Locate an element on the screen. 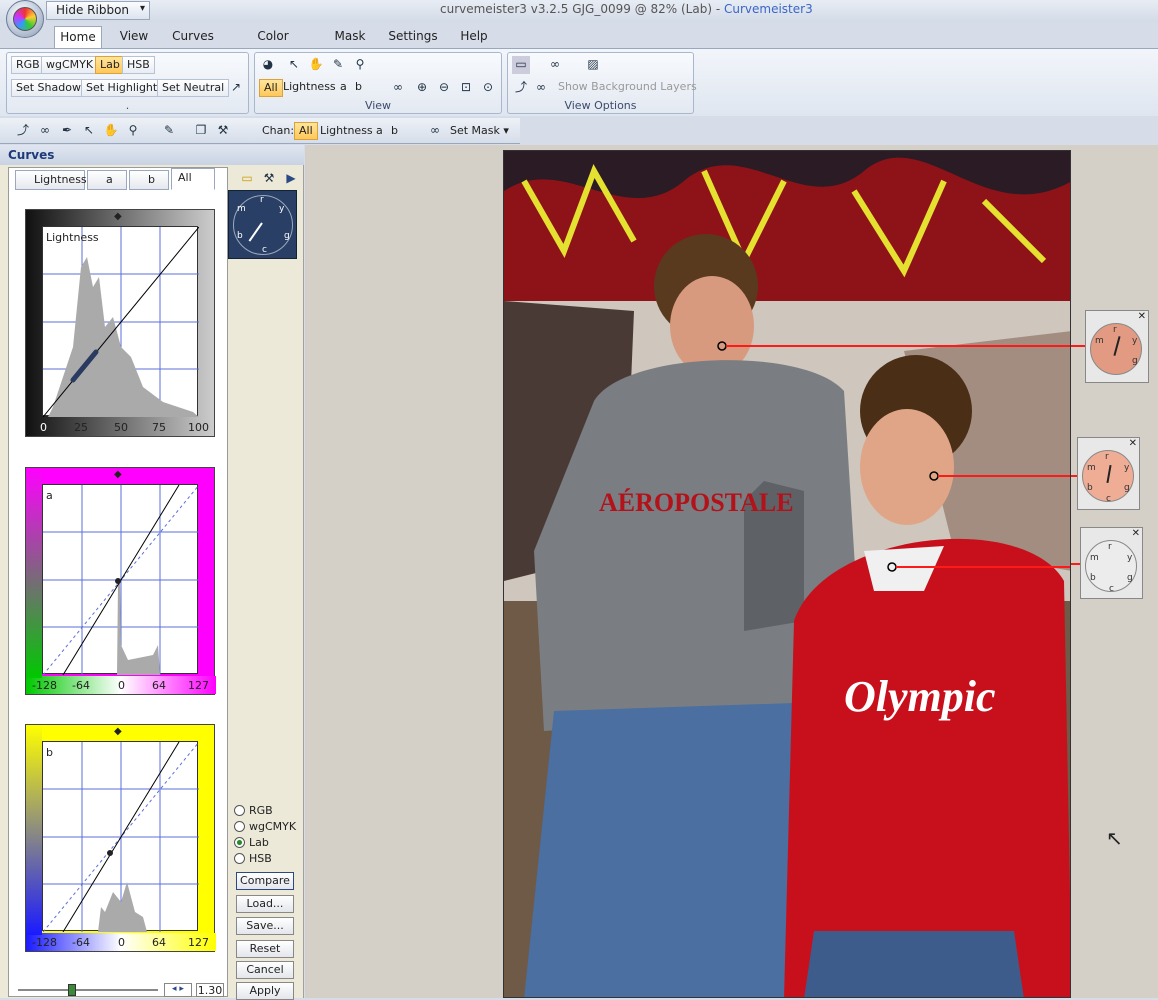  mask-icon: ∞ is located at coordinates (45, 131).